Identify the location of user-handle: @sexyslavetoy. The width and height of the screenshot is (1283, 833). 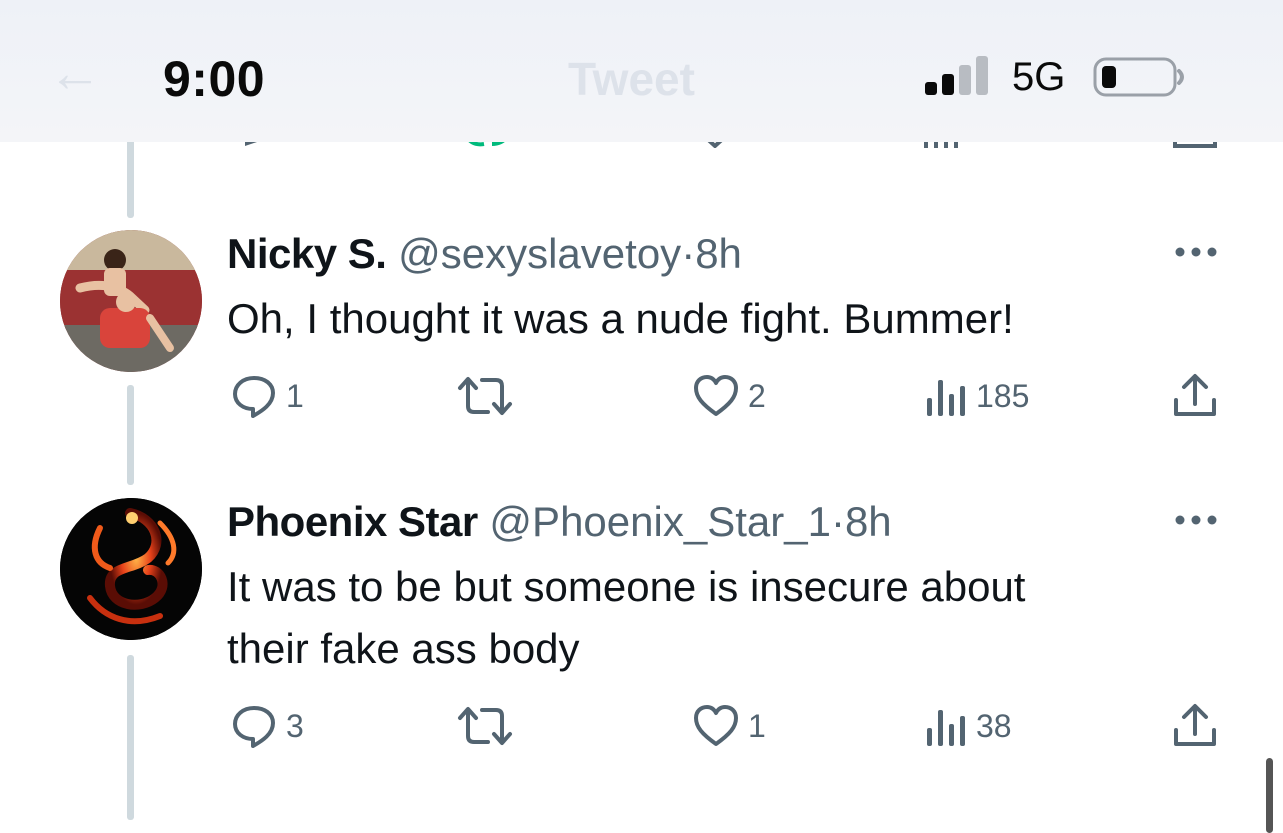
(539, 253).